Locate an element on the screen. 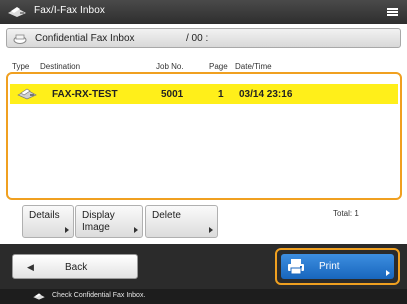  box-name: Confidential Fax Inbox is located at coordinates (85, 38).